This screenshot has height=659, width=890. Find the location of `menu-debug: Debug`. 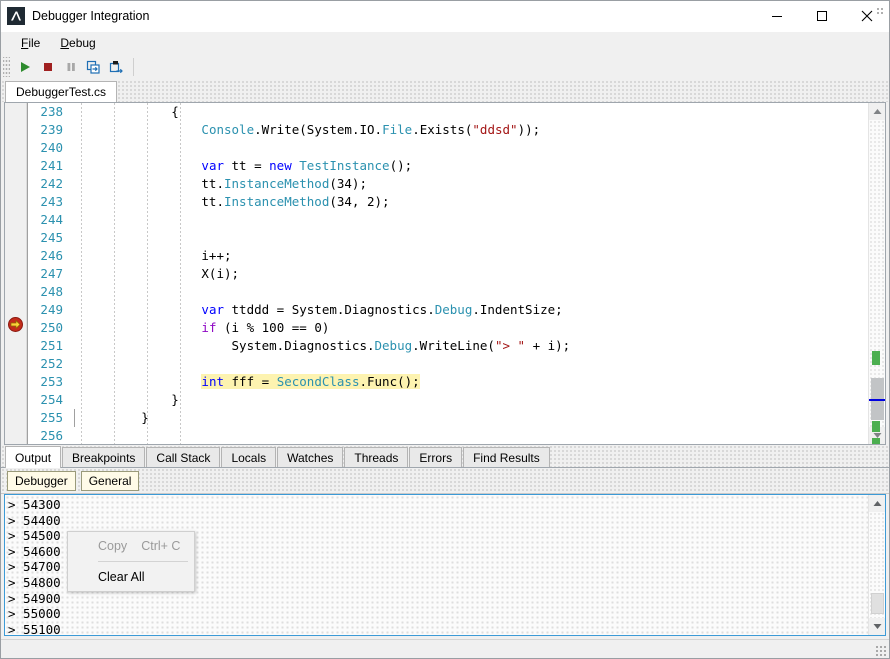

menu-debug: Debug is located at coordinates (77, 43).